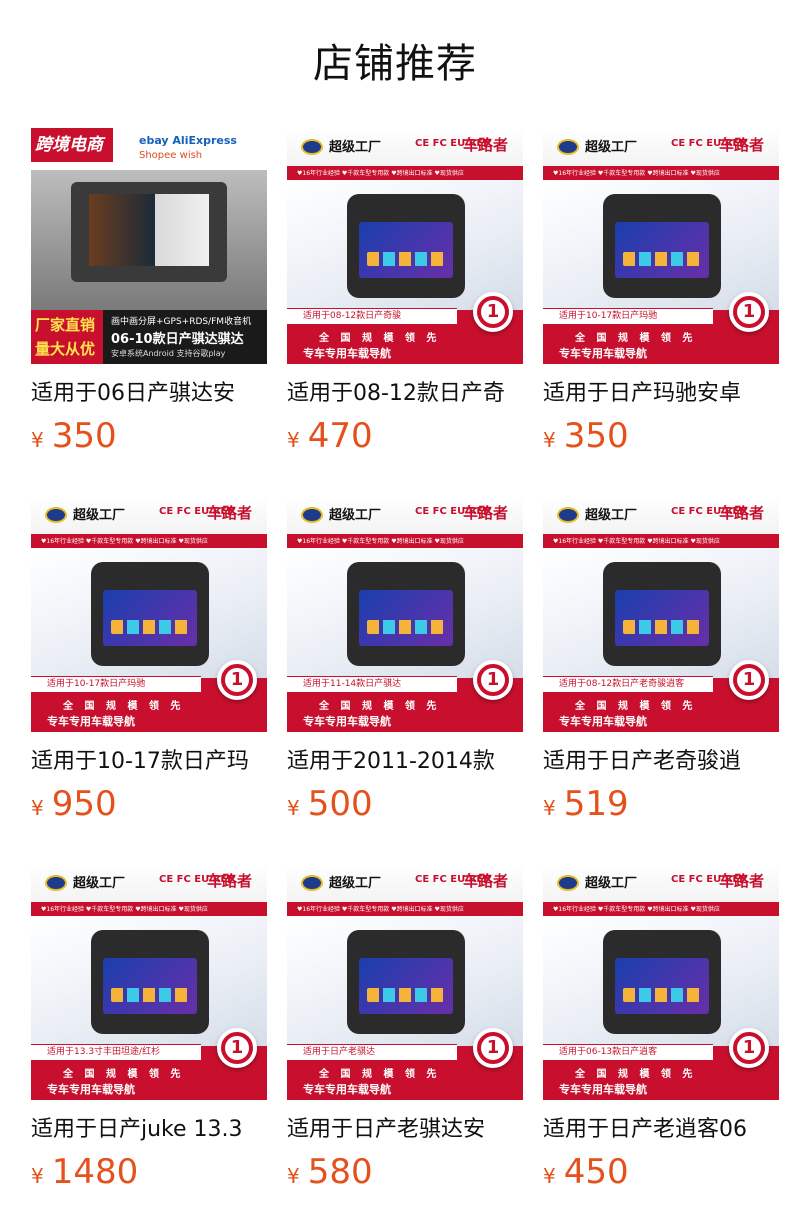  What do you see at coordinates (628, 1052) in the screenshot?
I see `fitment-label: 适用于06-13款日产逍客` at bounding box center [628, 1052].